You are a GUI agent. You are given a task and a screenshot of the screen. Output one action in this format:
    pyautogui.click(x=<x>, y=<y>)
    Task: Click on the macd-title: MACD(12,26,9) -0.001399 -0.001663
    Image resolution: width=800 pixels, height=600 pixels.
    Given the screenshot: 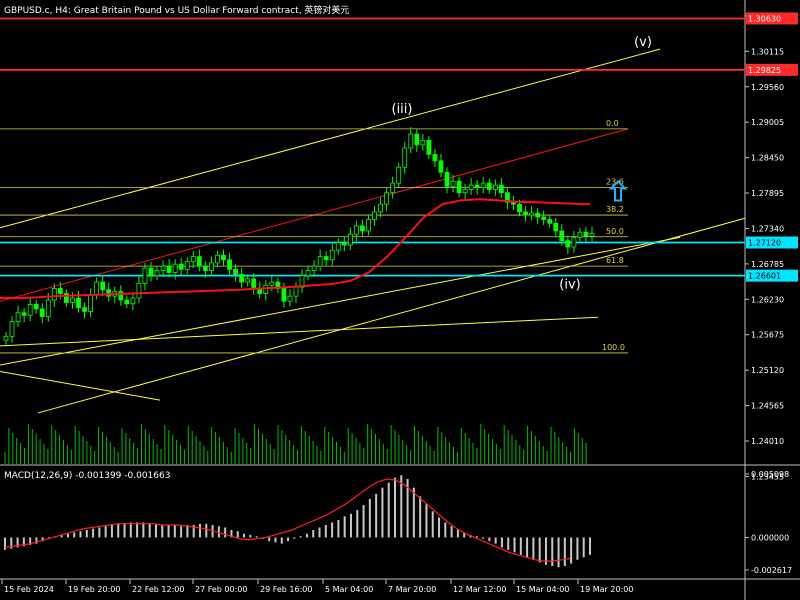 What is the action you would take?
    pyautogui.click(x=87, y=476)
    